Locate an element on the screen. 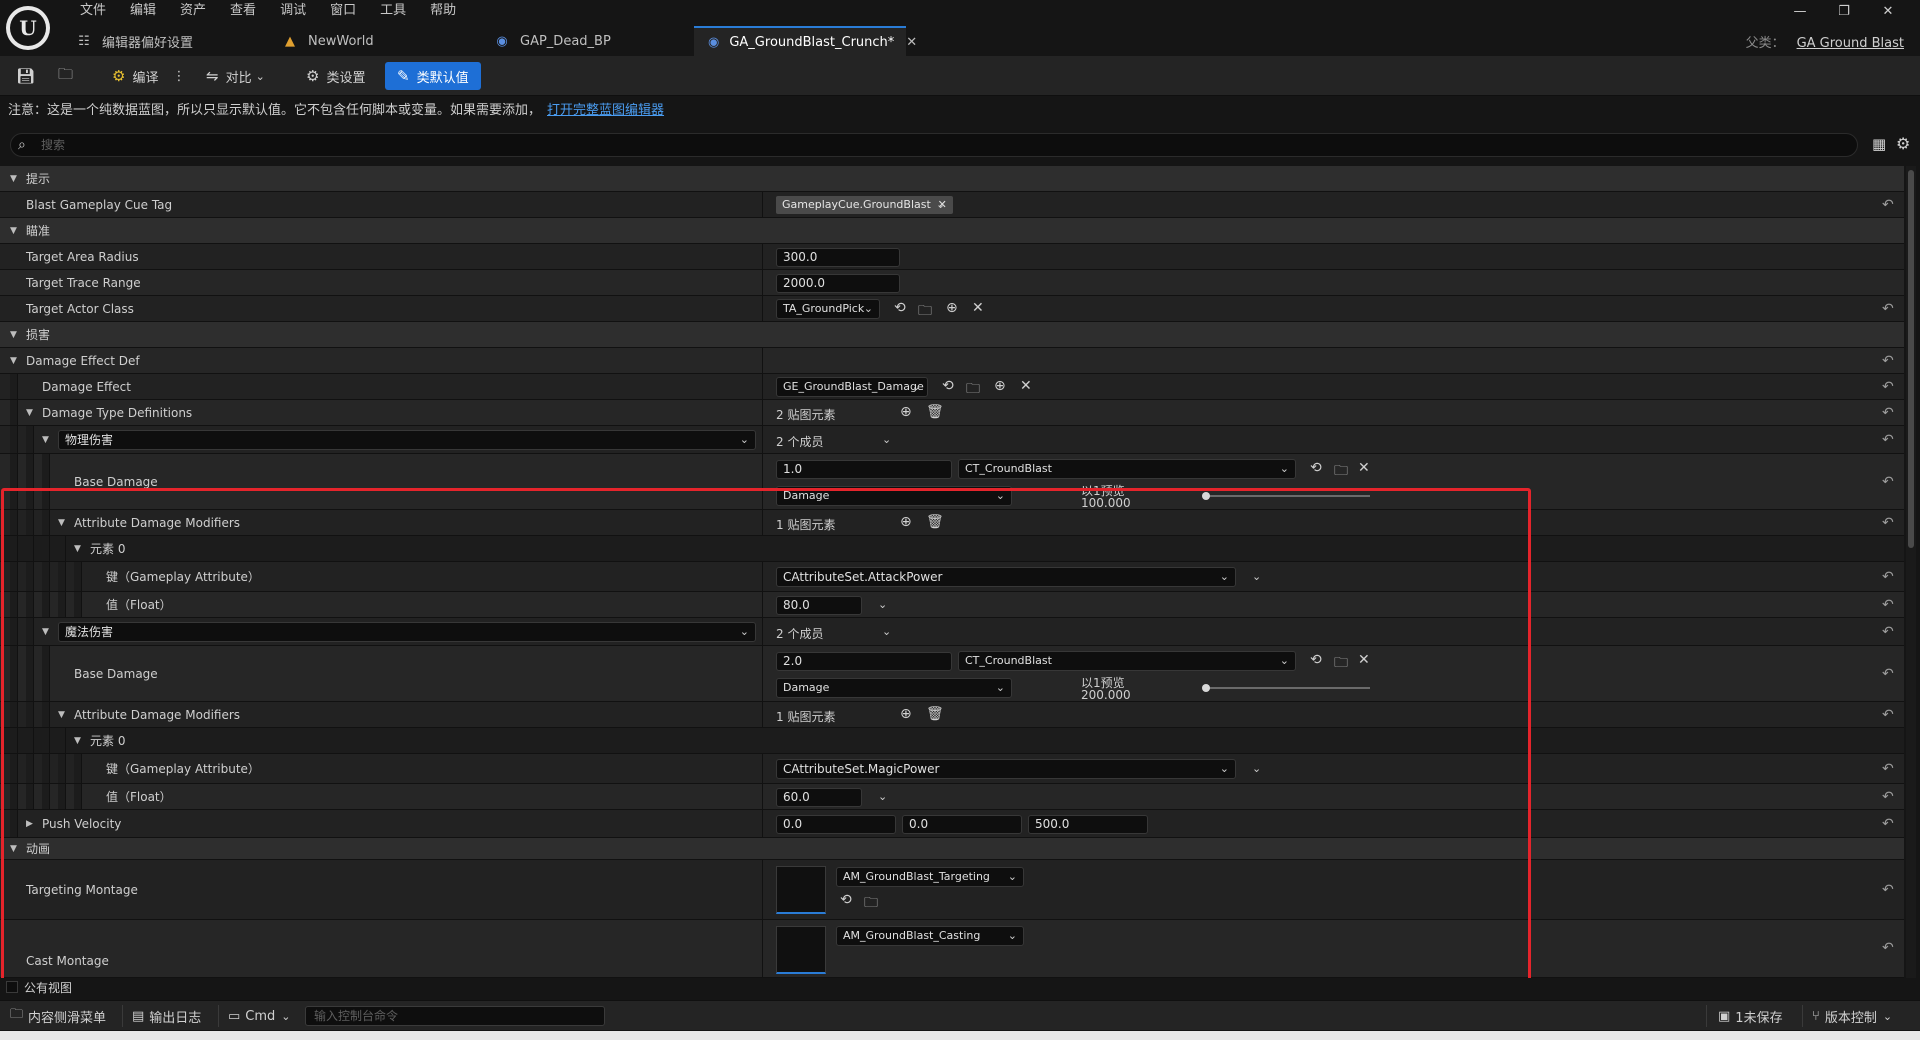 This screenshot has height=1040, width=1920. class-defaults-button: ✎ 类默认值 is located at coordinates (433, 76).